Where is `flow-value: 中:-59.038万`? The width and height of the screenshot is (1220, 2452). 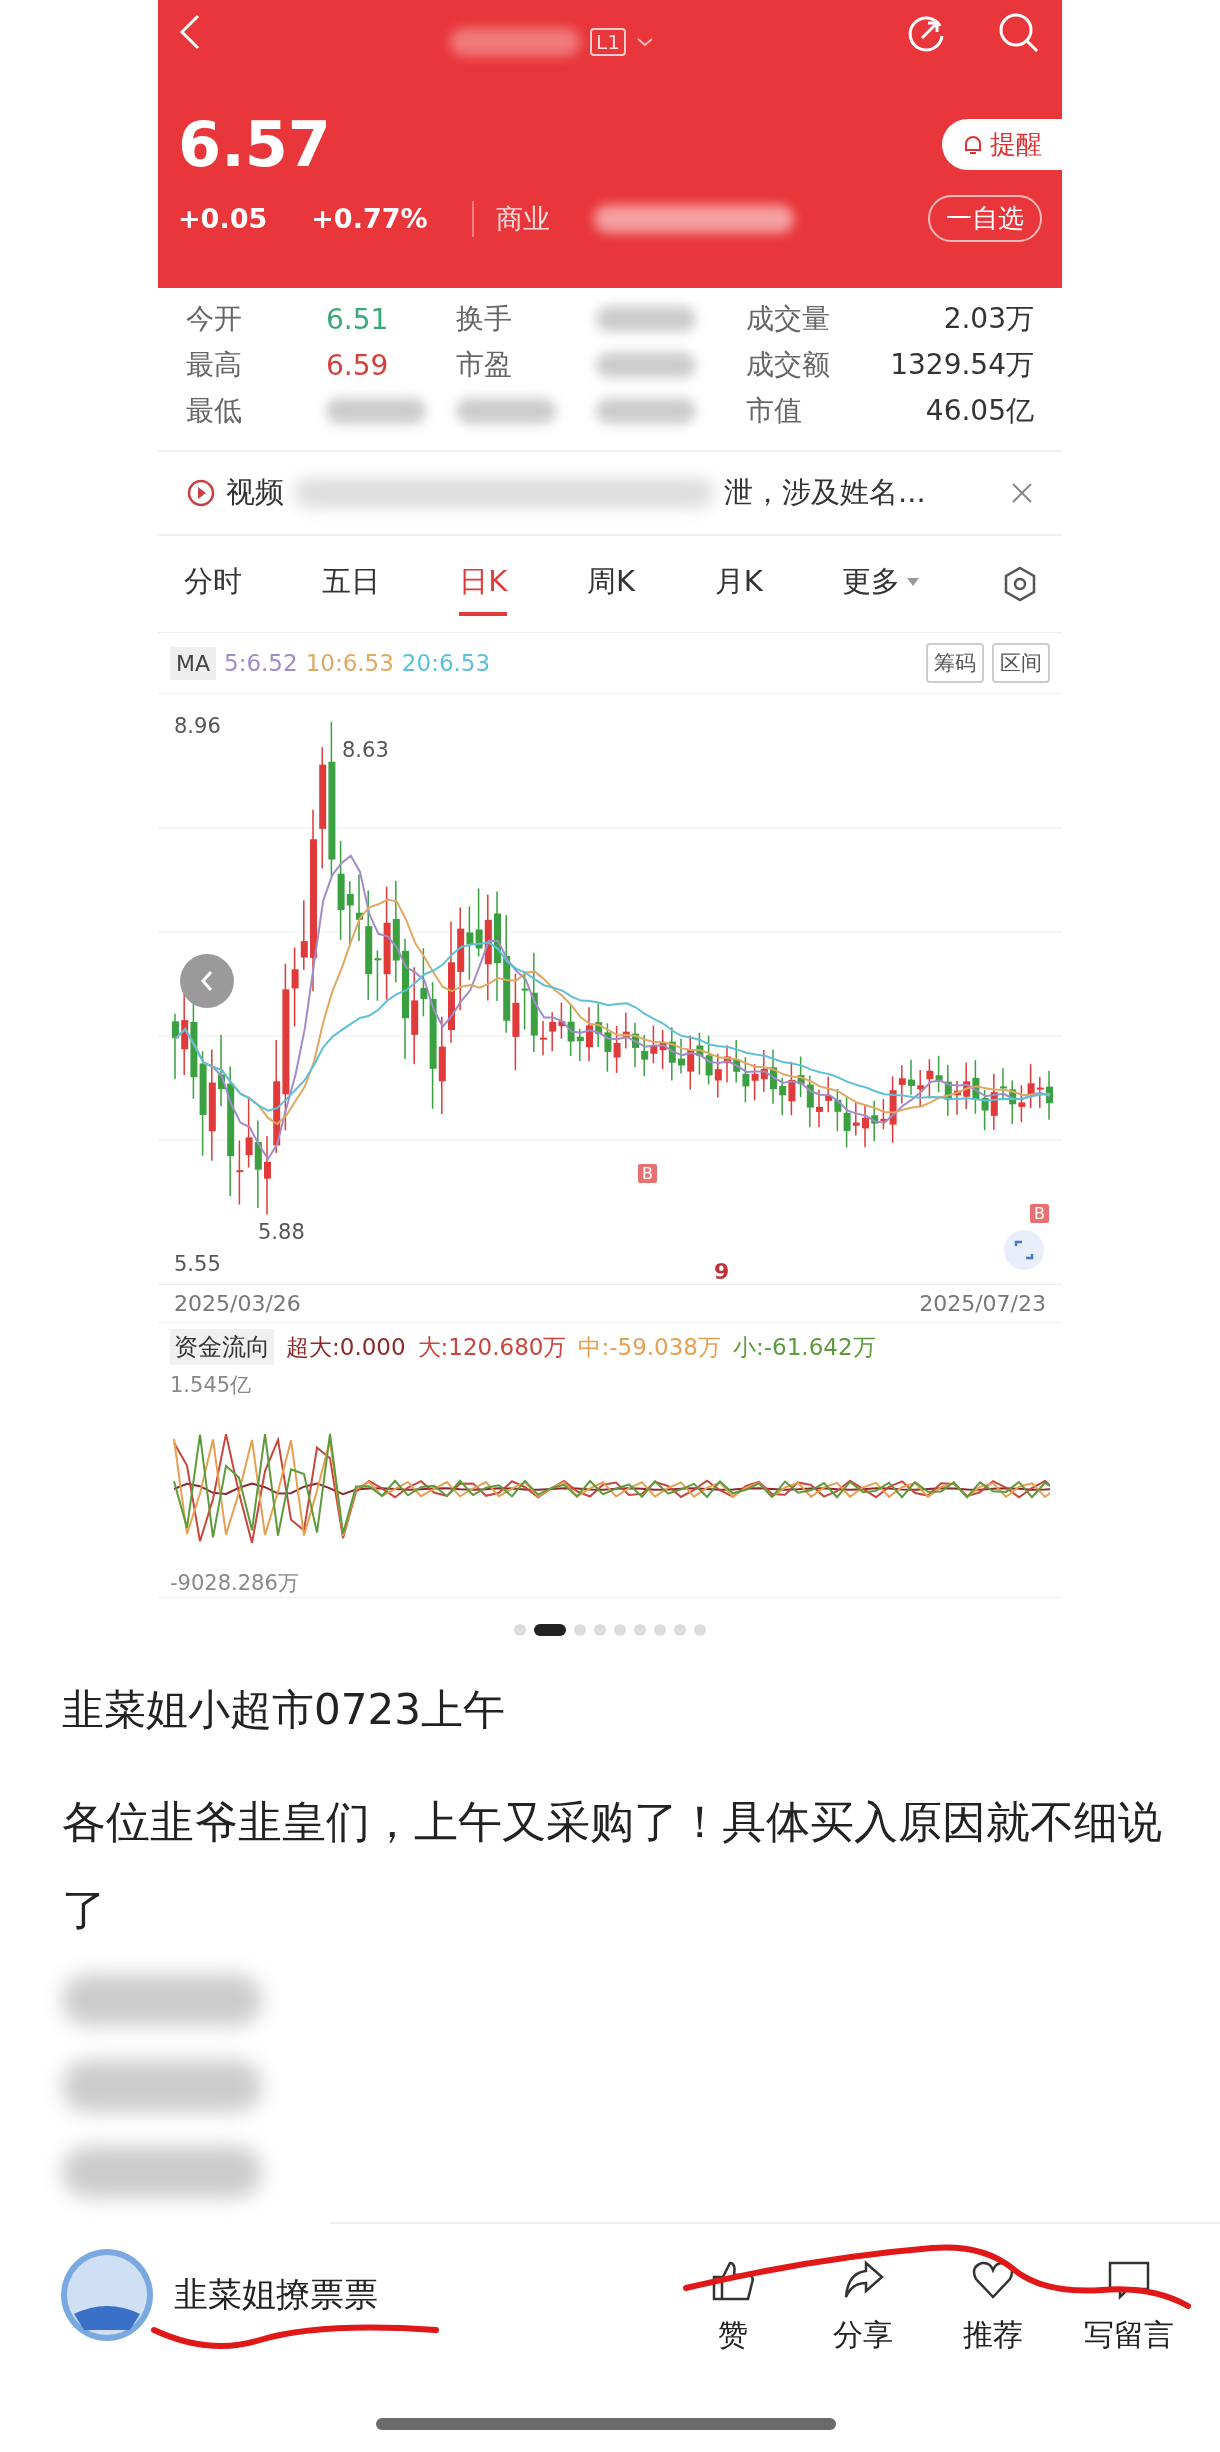
flow-value: 中:-59.038万 is located at coordinates (649, 1347).